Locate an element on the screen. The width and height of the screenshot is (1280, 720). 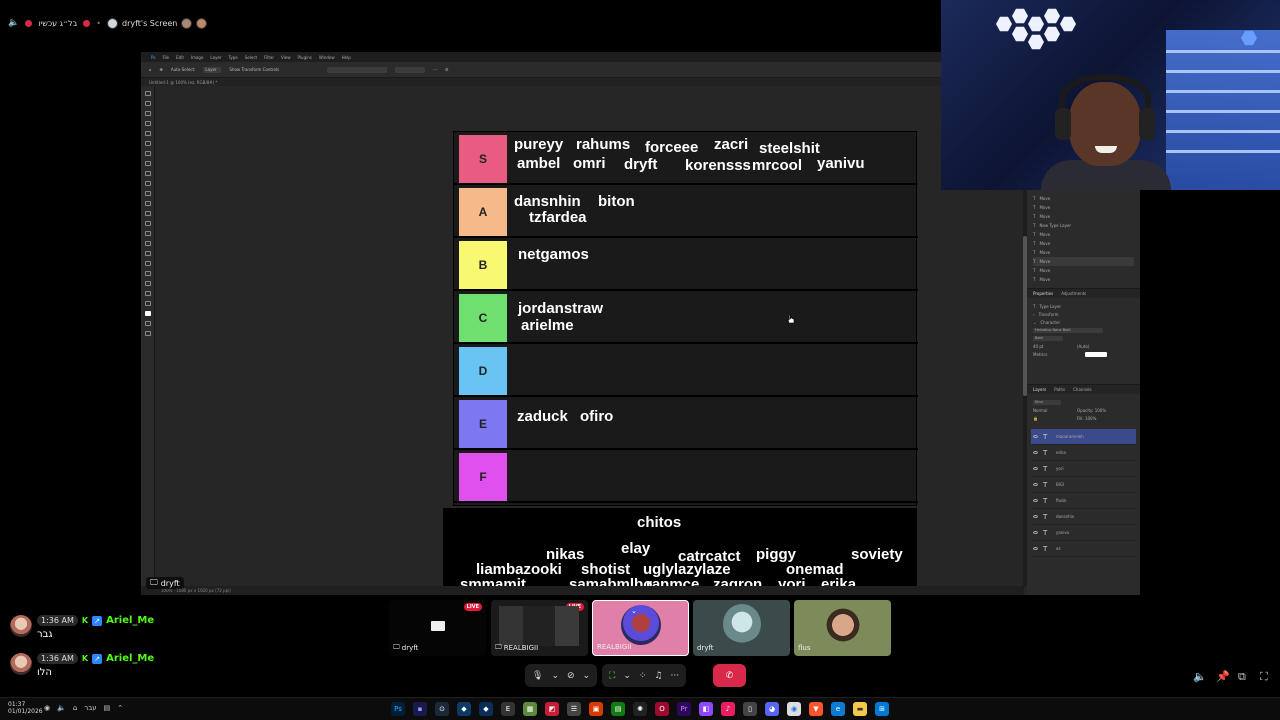
crop-tool-icon is located at coordinates (147, 133).